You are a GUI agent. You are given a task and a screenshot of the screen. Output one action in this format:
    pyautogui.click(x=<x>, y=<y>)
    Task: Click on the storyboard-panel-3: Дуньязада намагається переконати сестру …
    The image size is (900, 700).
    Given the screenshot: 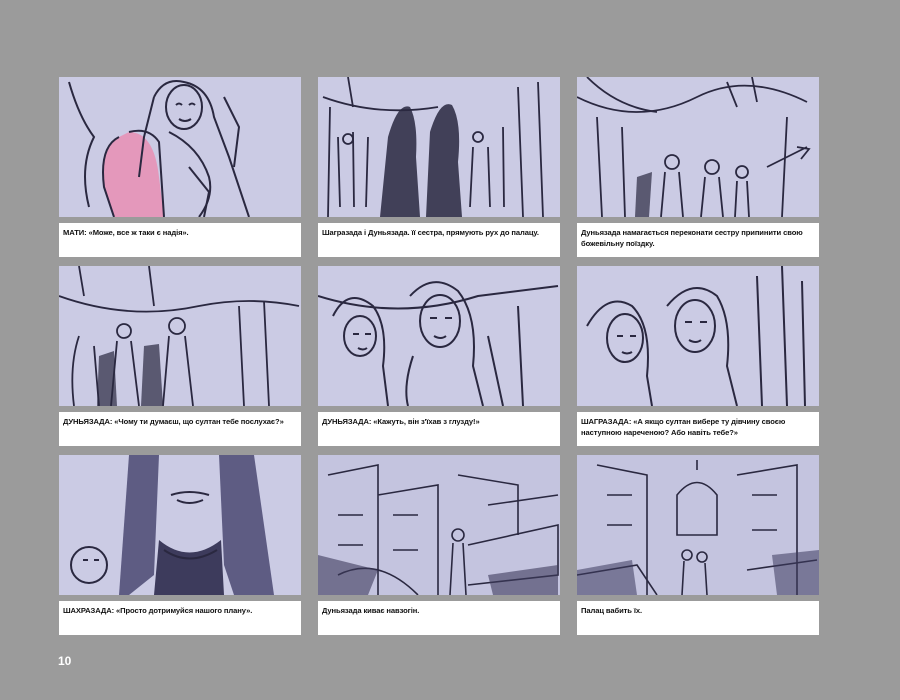 What is the action you would take?
    pyautogui.click(x=698, y=167)
    